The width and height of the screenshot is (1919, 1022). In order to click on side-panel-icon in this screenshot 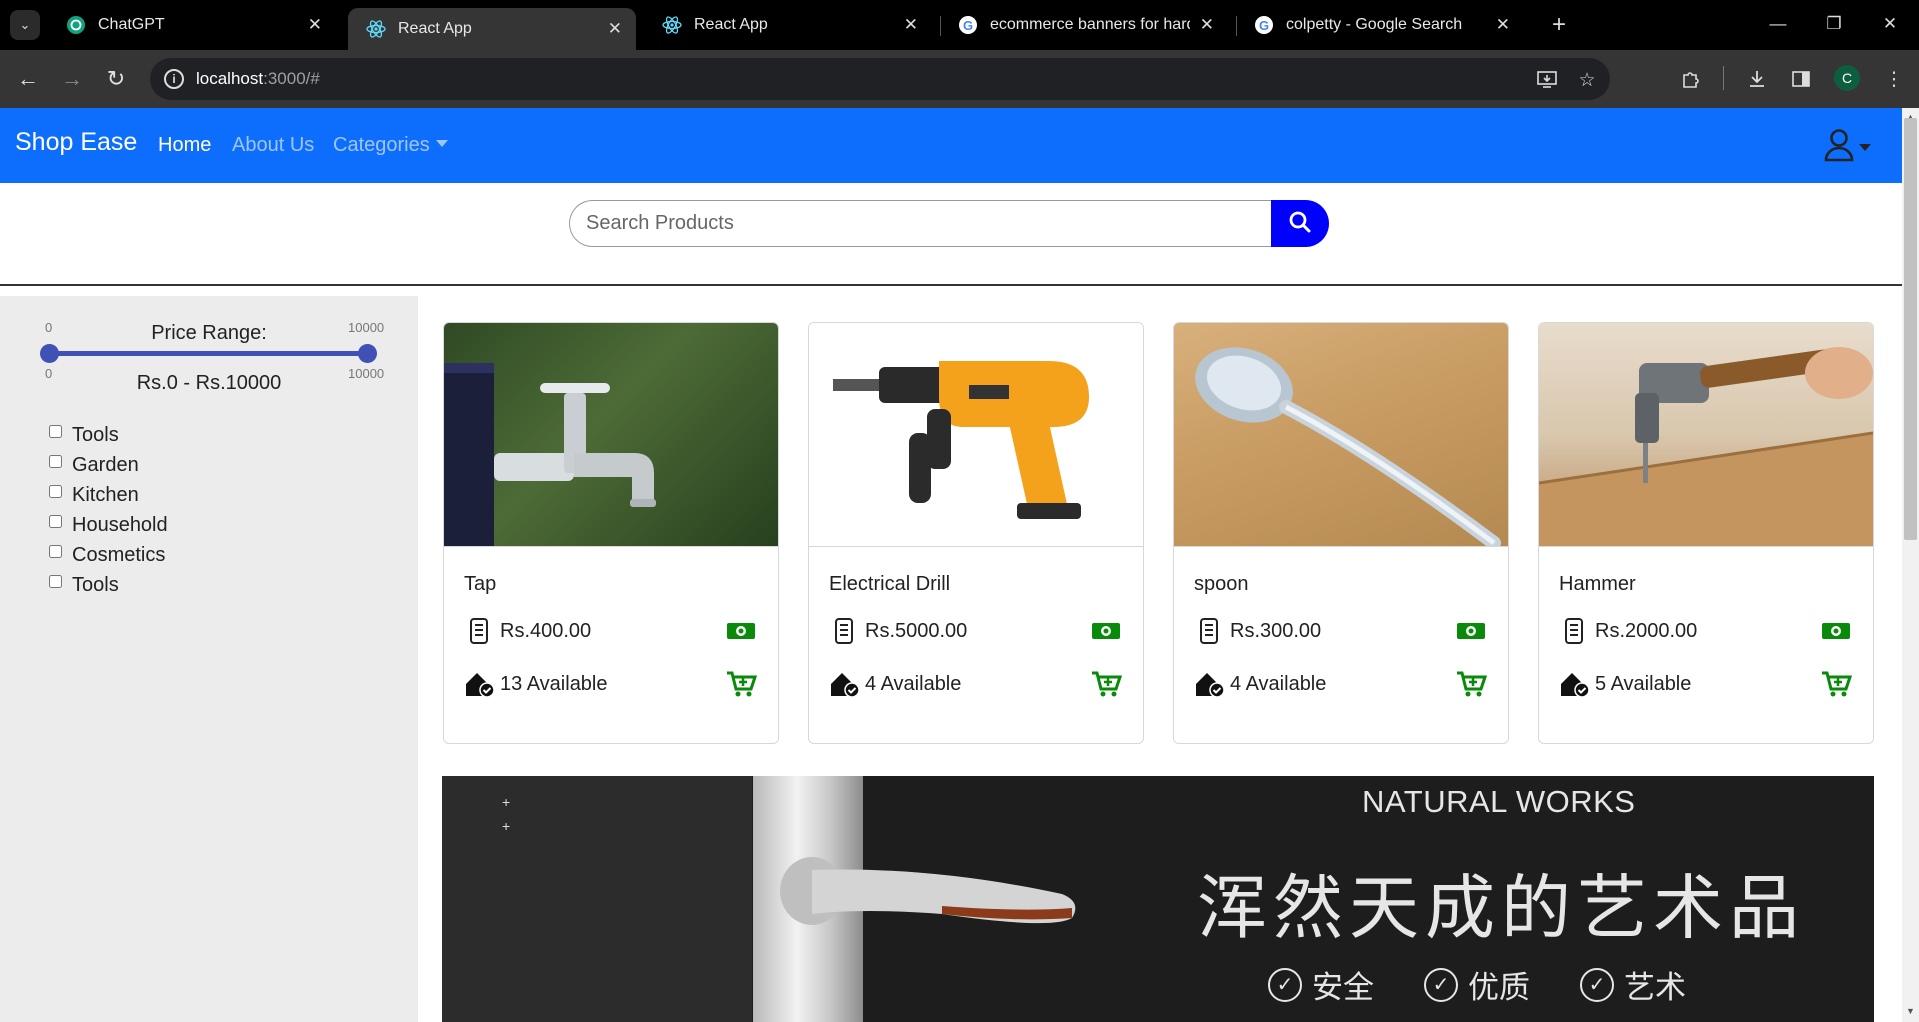, I will do `click(1801, 79)`.